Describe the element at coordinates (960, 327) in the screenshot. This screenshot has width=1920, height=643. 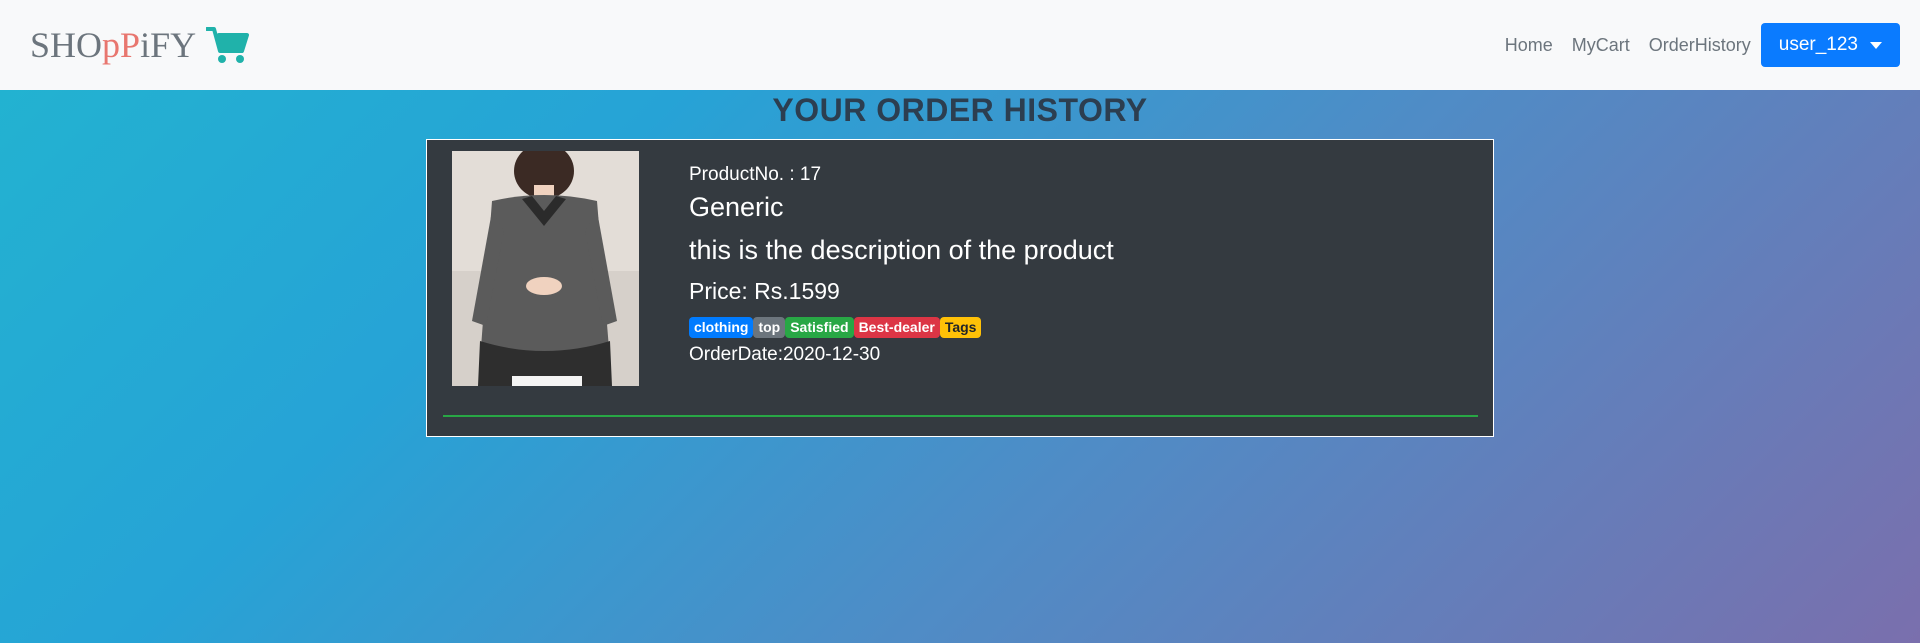
I see `badge-tags: Tags` at that location.